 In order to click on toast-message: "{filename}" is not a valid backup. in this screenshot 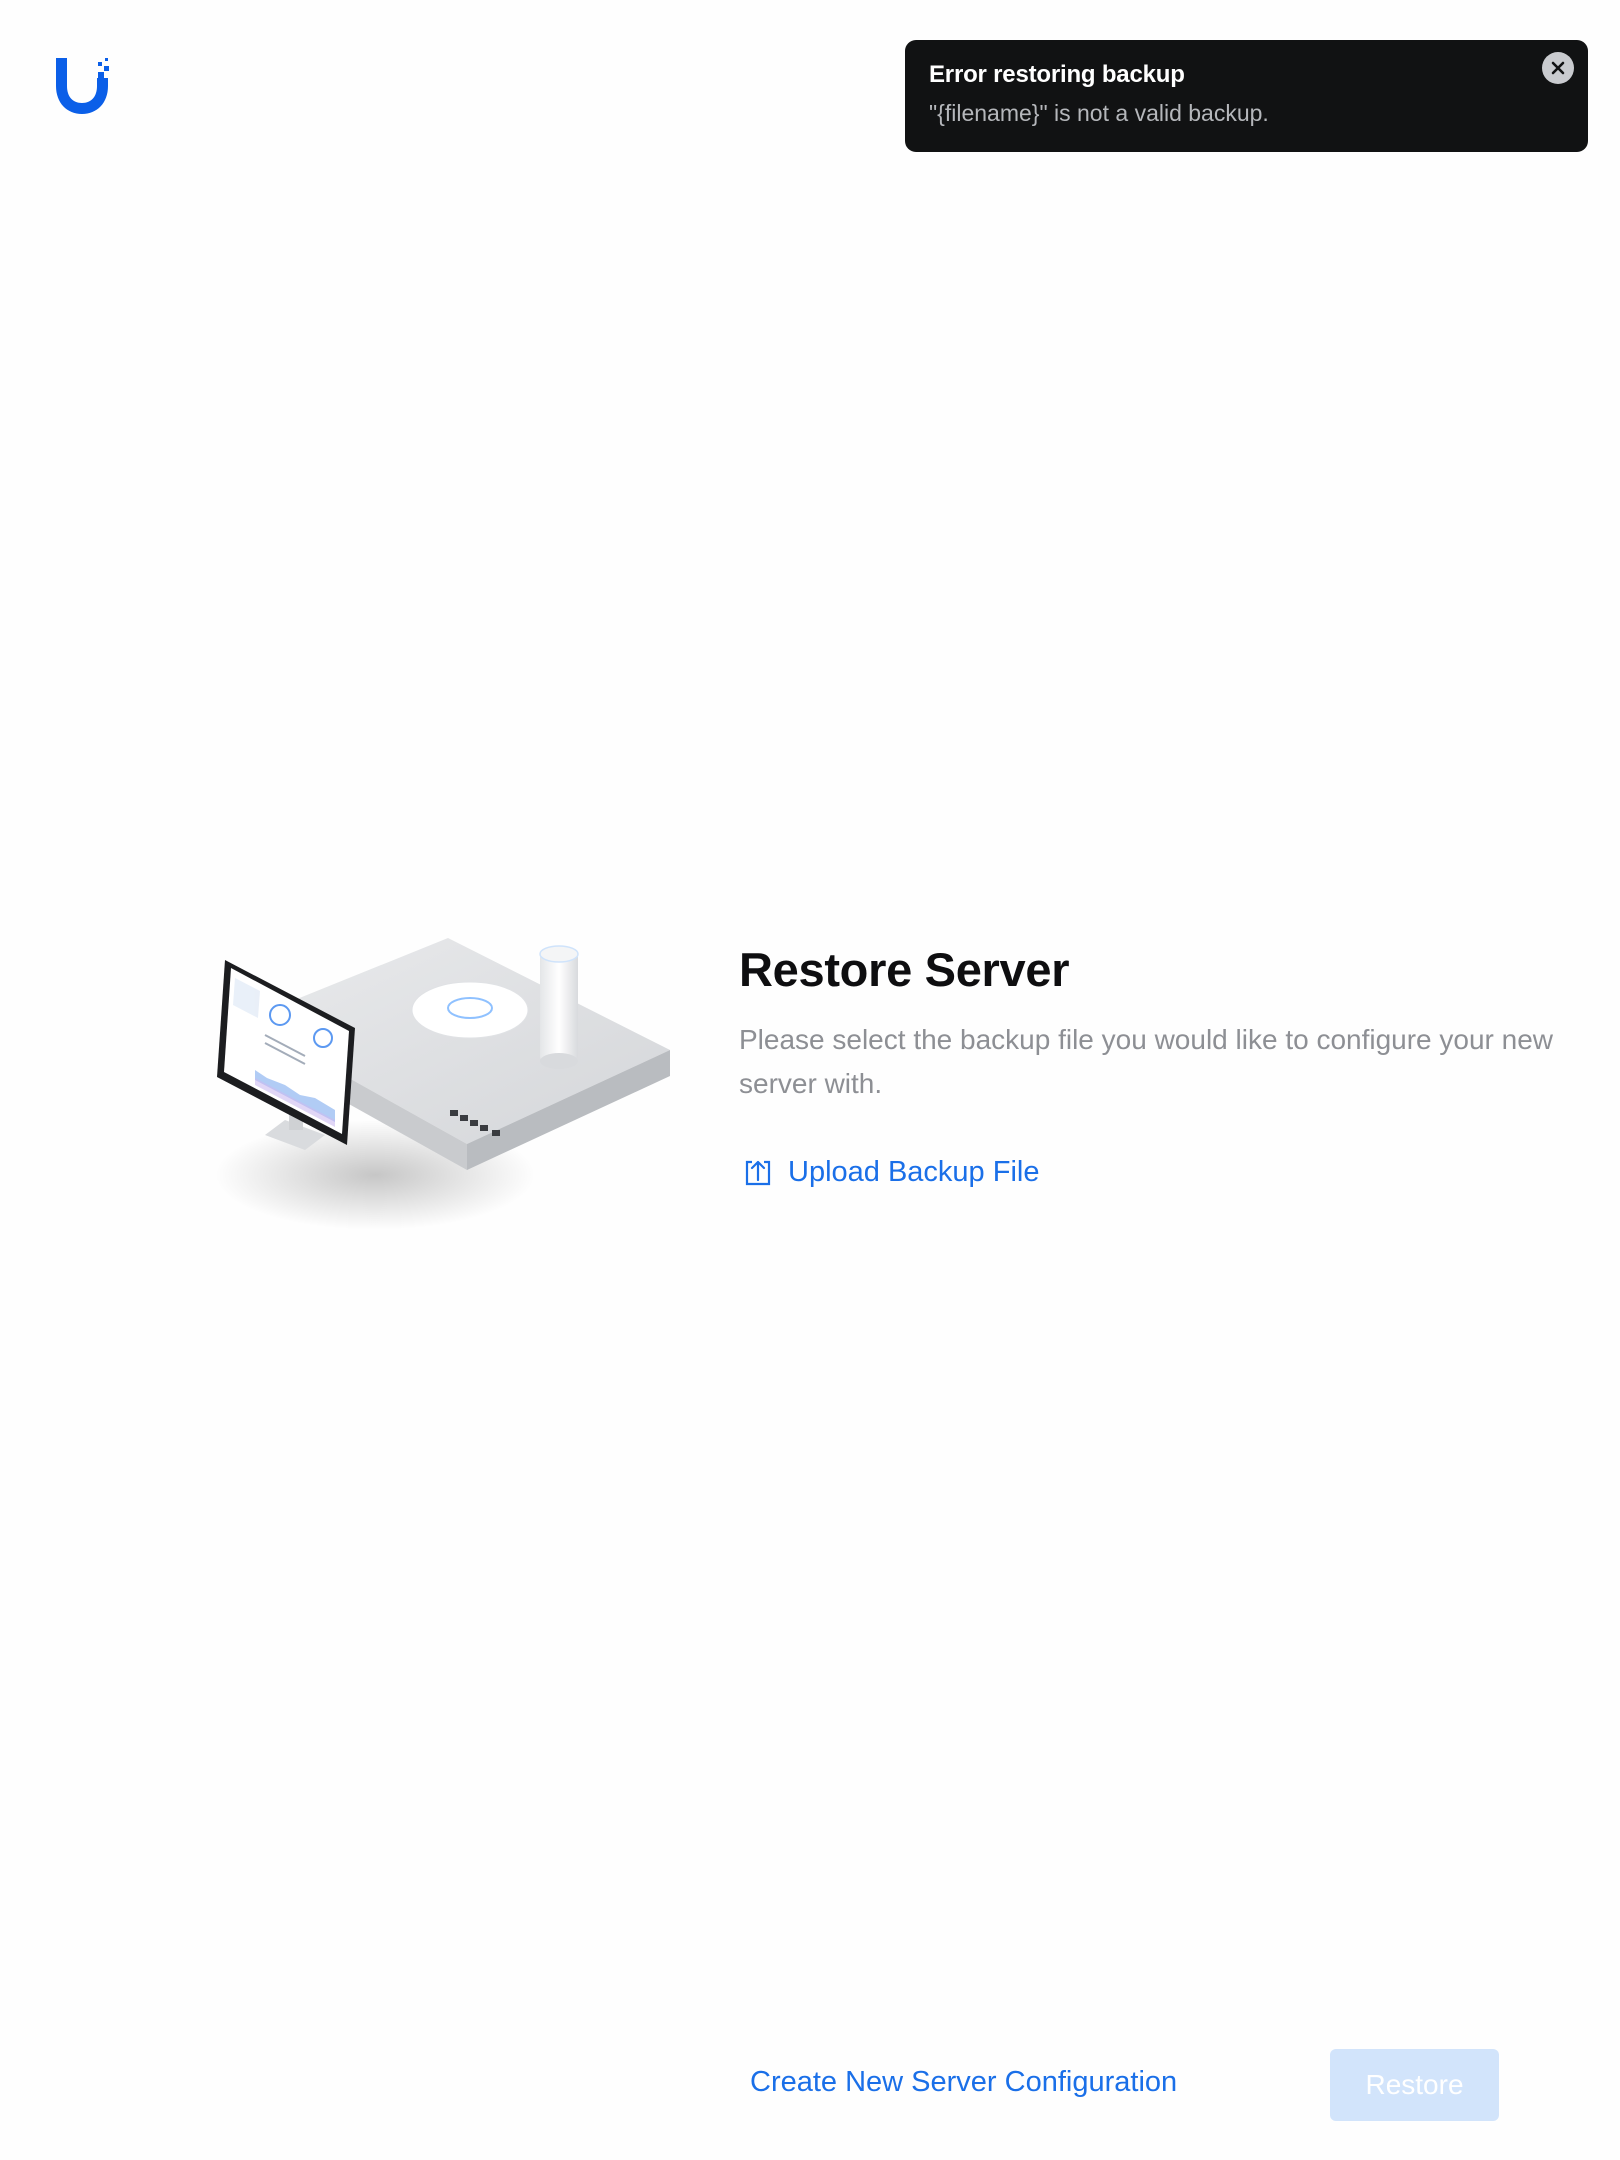, I will do `click(1099, 113)`.